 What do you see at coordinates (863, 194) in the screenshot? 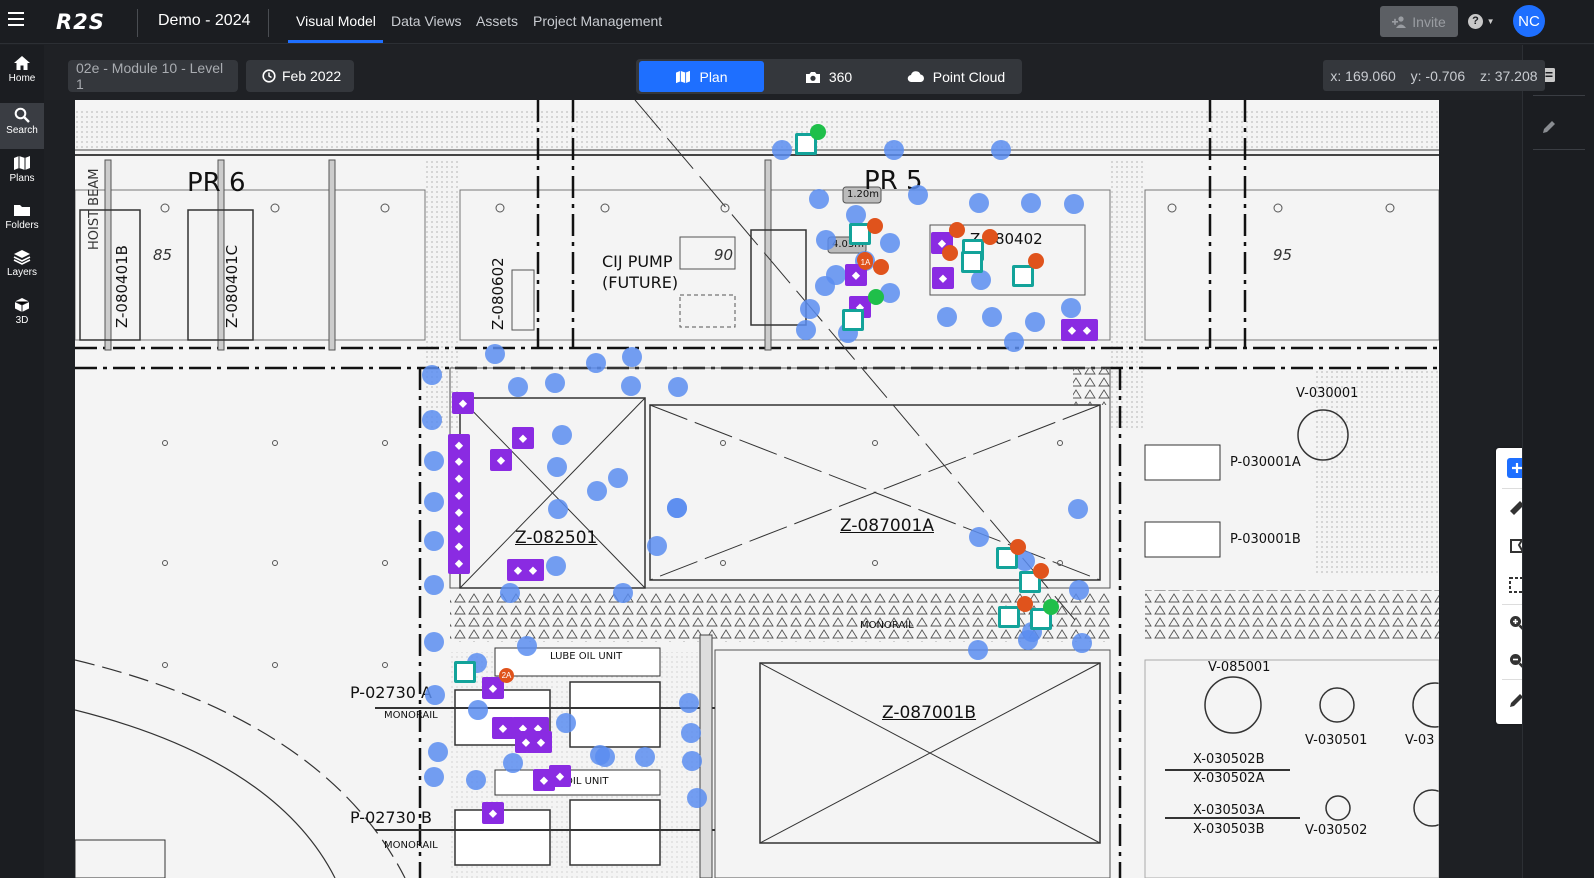
I see `measurement-label: 1.20m` at bounding box center [863, 194].